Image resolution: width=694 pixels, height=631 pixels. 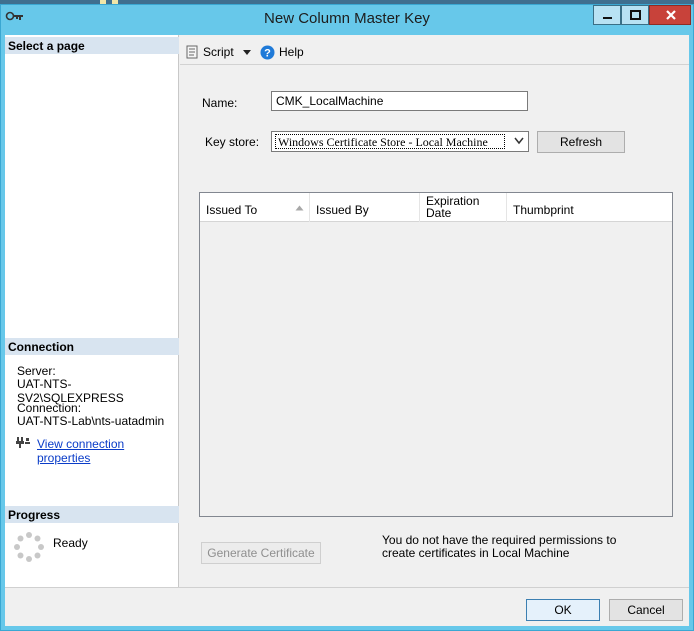 I want to click on progress-header: Progress, so click(x=92, y=514).